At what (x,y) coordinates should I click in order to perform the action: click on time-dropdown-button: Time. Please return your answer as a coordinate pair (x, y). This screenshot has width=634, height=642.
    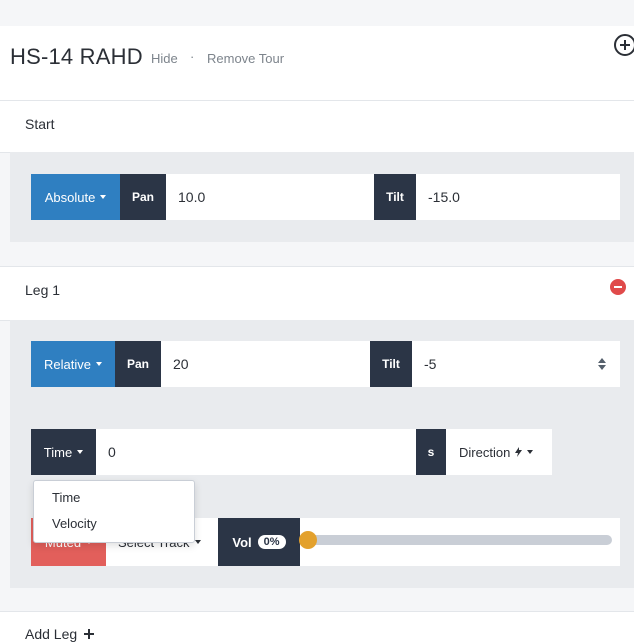
    Looking at the image, I should click on (63, 452).